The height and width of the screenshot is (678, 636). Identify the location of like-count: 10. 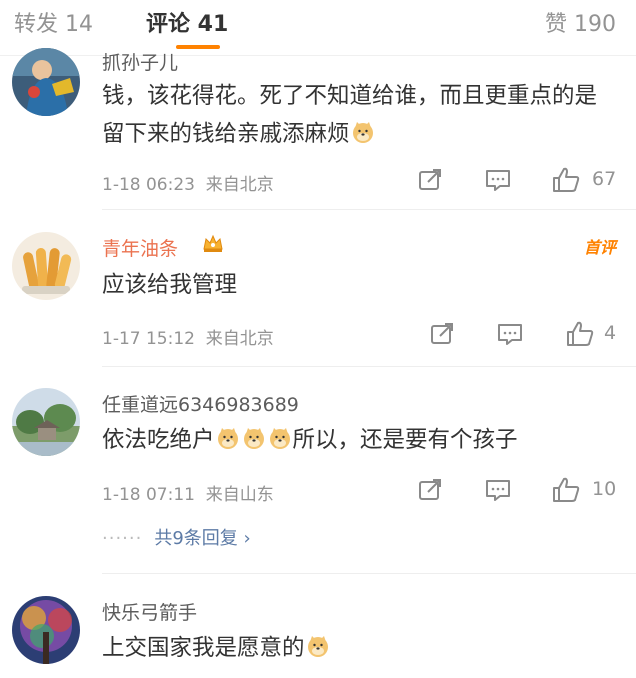
(604, 489).